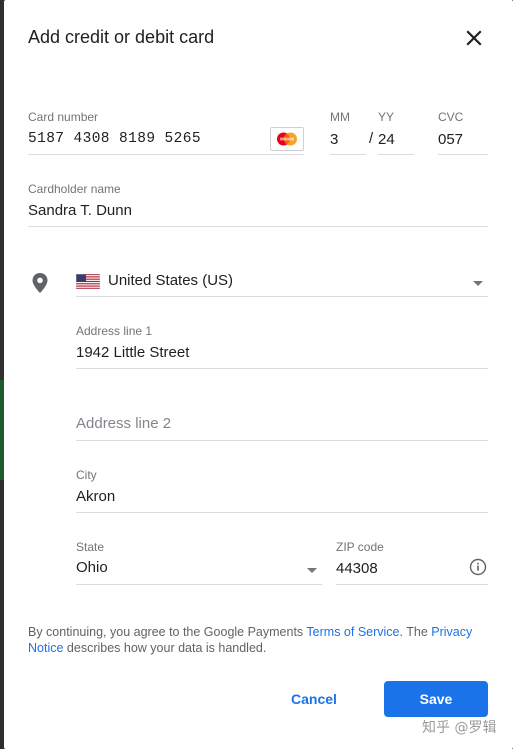 The image size is (513, 749). I want to click on address-line1-underline, so click(282, 368).